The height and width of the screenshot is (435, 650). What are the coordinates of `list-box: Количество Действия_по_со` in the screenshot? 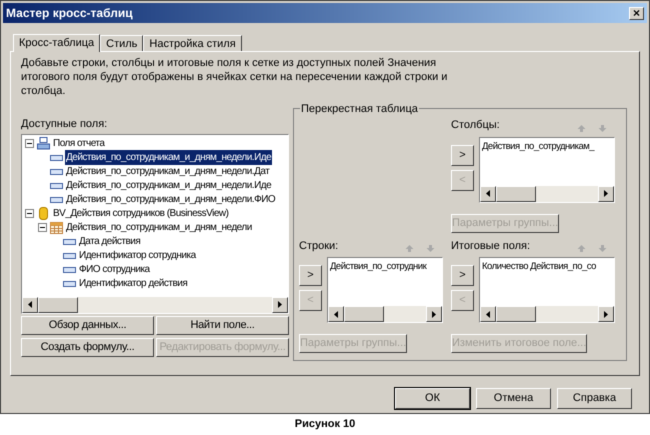 It's located at (547, 290).